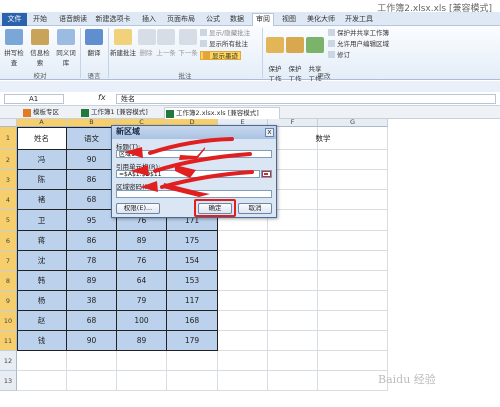  Describe the element at coordinates (133, 152) in the screenshot. I see `arrow-head-title` at that location.